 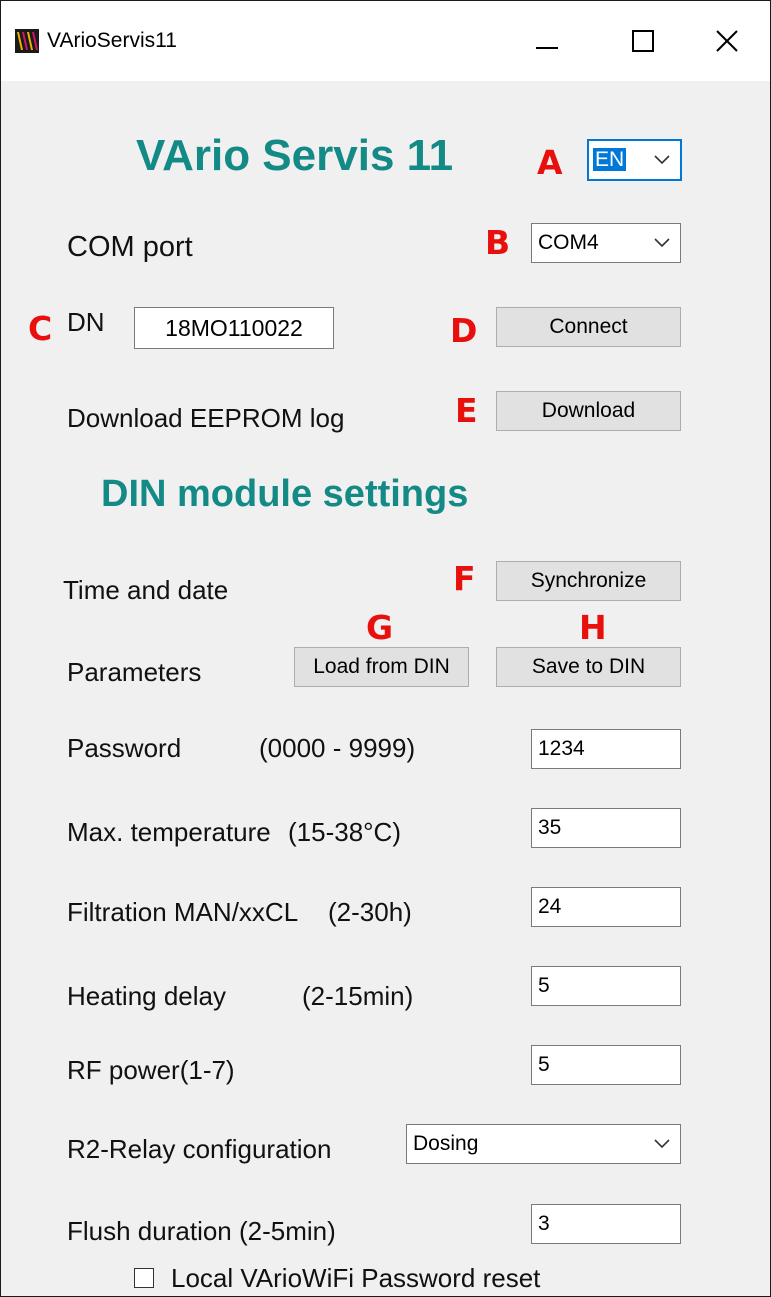 I want to click on eeprom-label: Download EEPROM log, so click(x=206, y=418).